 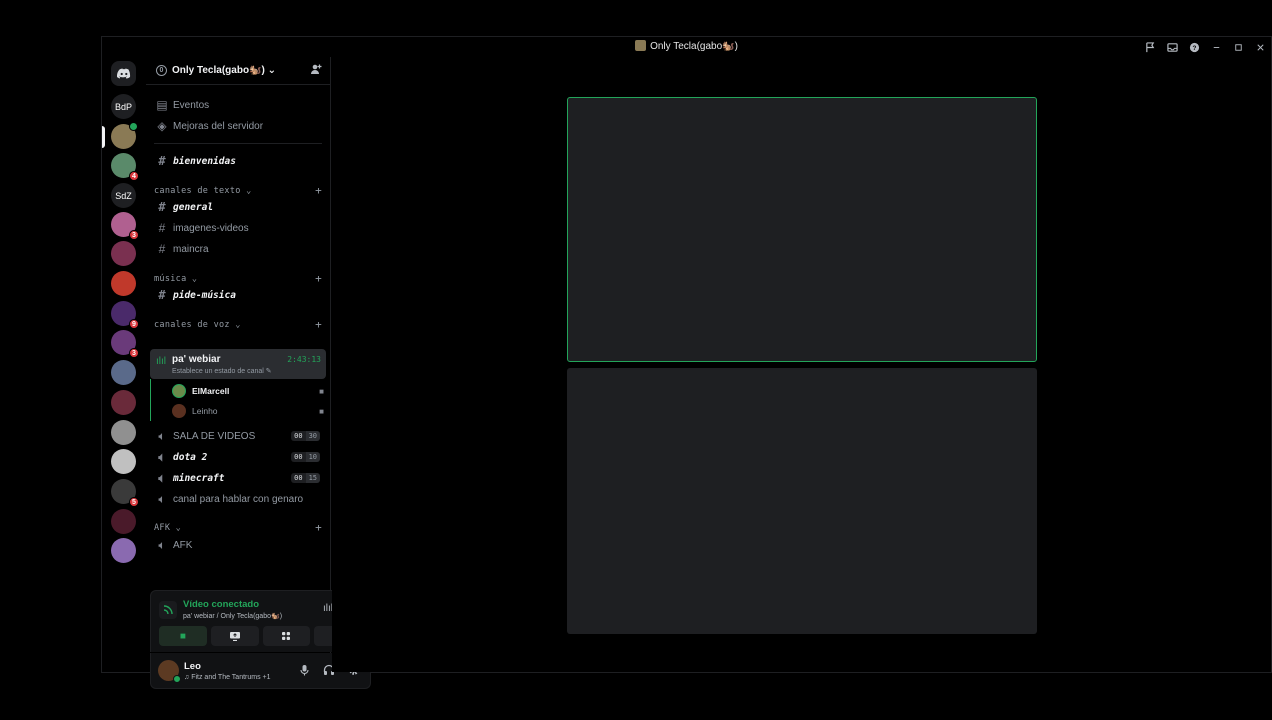 I want to click on add-member-icon, so click(x=316, y=70).